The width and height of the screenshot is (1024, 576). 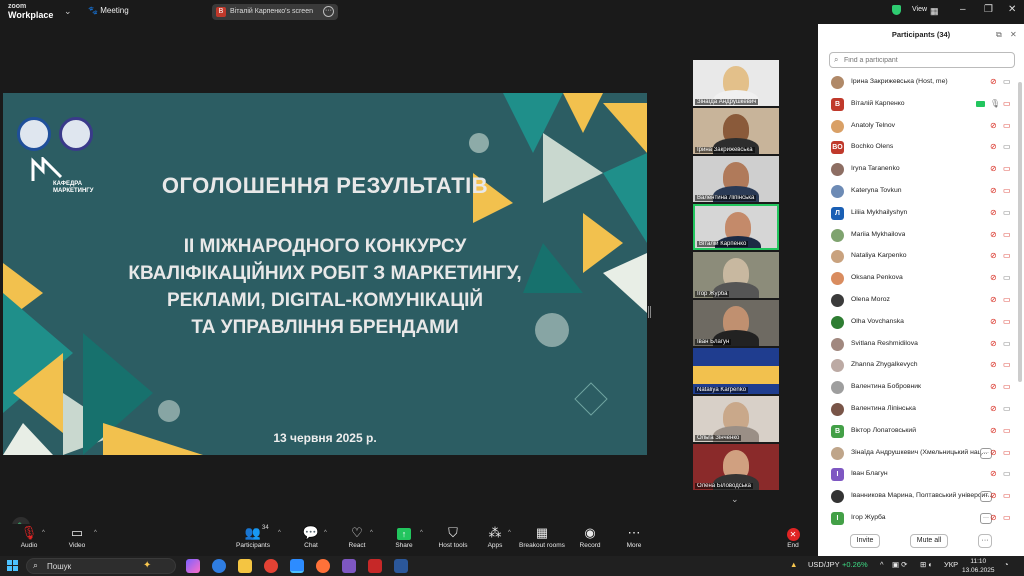 I want to click on video-options-caret-icon: ^, so click(x=95, y=533).